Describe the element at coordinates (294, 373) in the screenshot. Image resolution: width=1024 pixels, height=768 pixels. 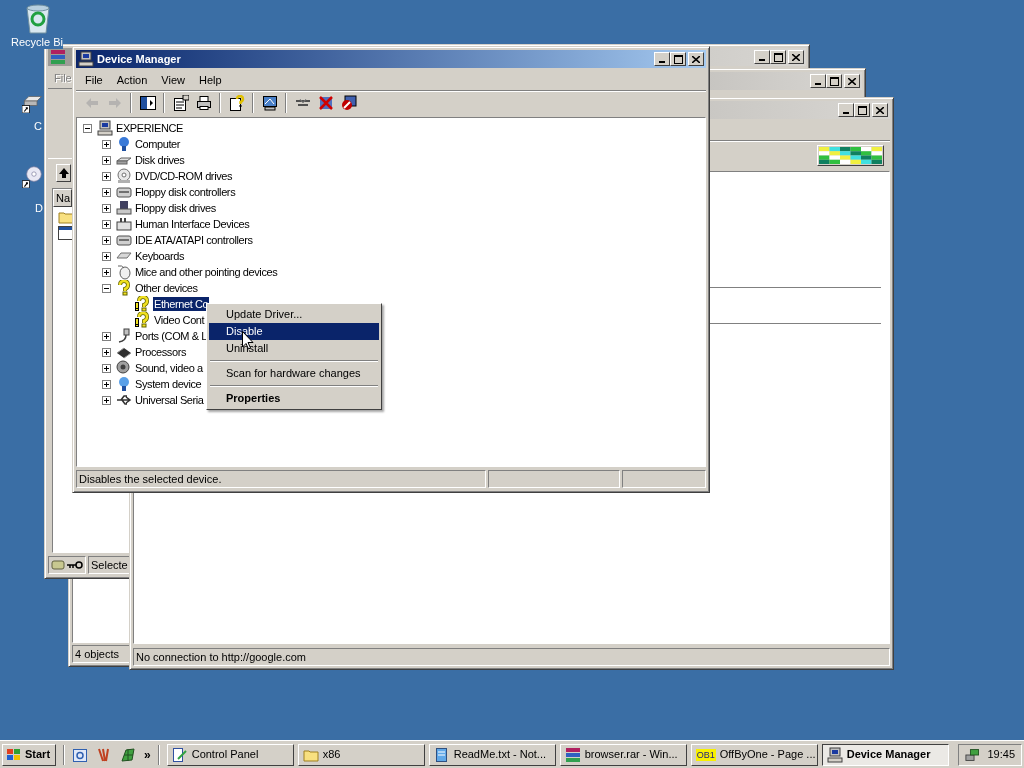
I see `menu-item: Scan for hardware changes` at that location.